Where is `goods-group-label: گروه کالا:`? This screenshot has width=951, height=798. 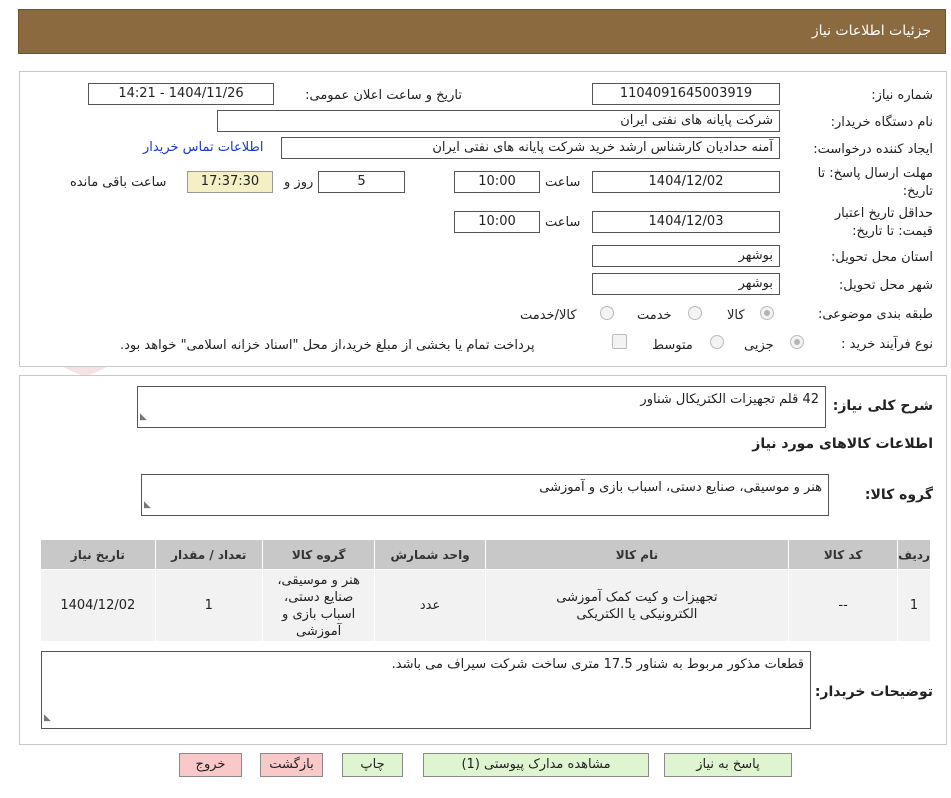 goods-group-label: گروه کالا: is located at coordinates (898, 495).